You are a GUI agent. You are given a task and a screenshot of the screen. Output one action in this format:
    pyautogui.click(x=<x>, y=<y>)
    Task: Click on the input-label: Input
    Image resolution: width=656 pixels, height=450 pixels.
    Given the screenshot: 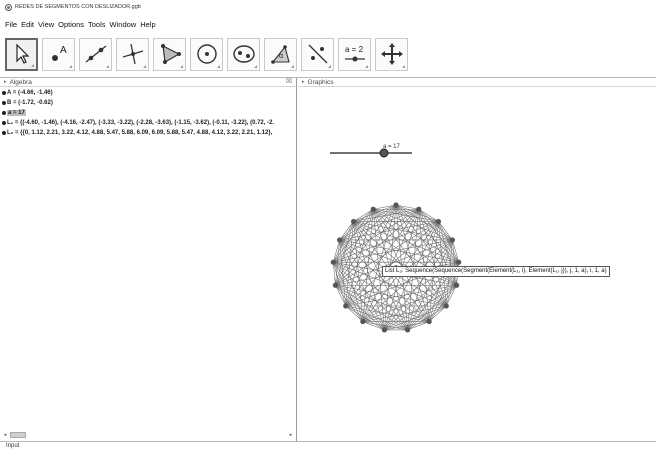 What is the action you would take?
    pyautogui.click(x=13, y=446)
    